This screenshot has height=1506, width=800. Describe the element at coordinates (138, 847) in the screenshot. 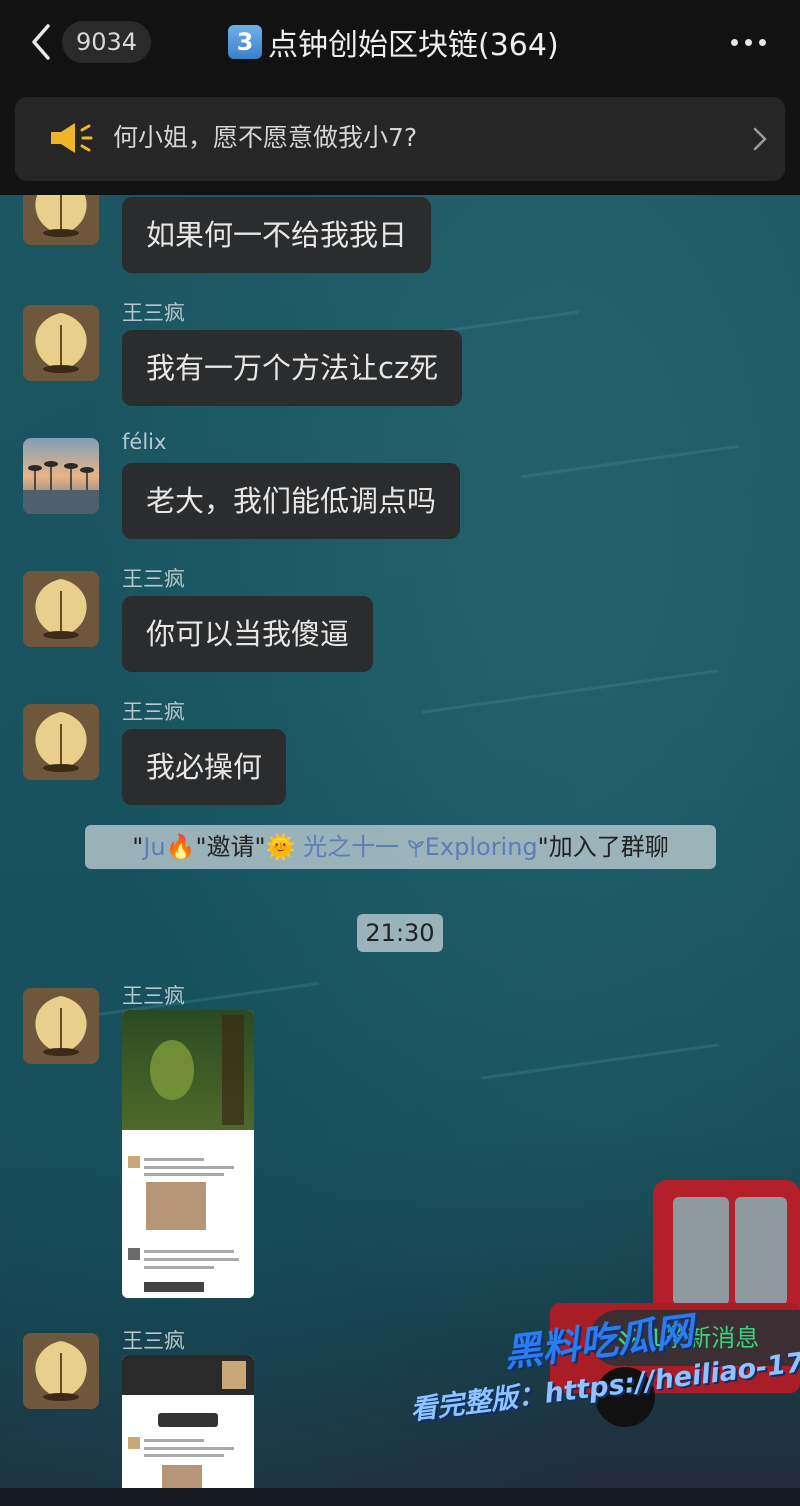

I see `notice-quote: "` at that location.